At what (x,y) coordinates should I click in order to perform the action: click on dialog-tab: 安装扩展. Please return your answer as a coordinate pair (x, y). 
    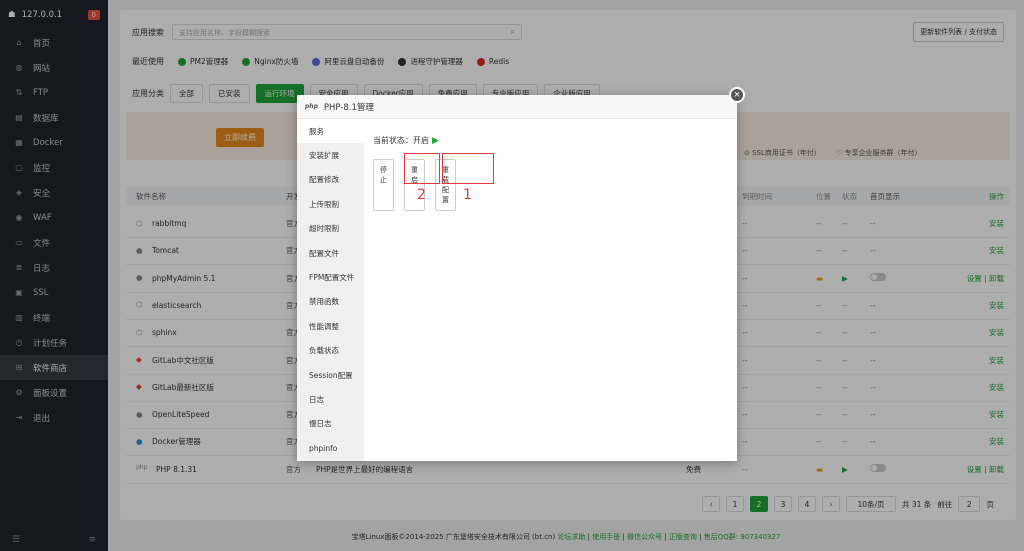
    Looking at the image, I should click on (330, 155).